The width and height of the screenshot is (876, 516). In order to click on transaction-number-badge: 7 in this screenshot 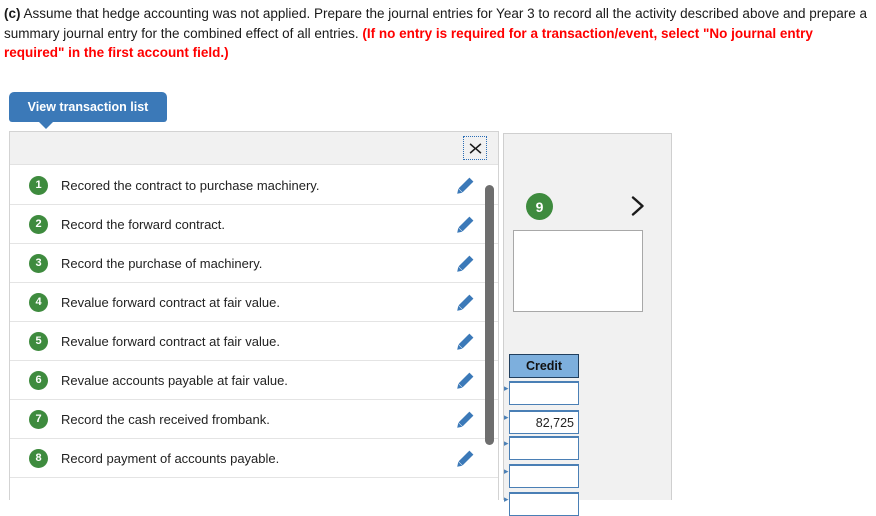, I will do `click(38, 419)`.